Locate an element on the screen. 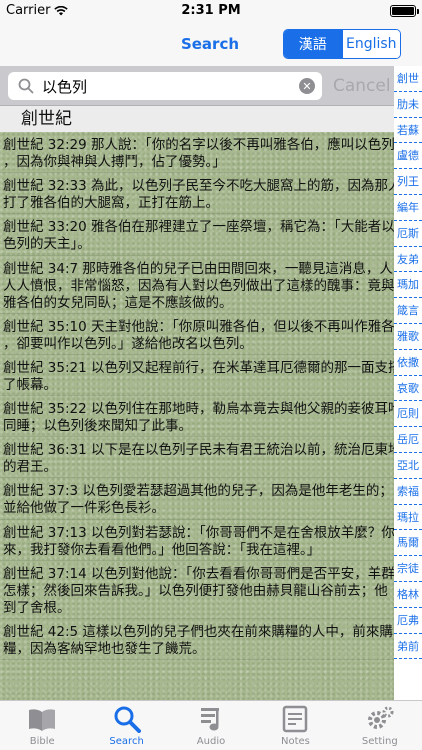  verse-line: 到了舍根。 is located at coordinates (37, 607).